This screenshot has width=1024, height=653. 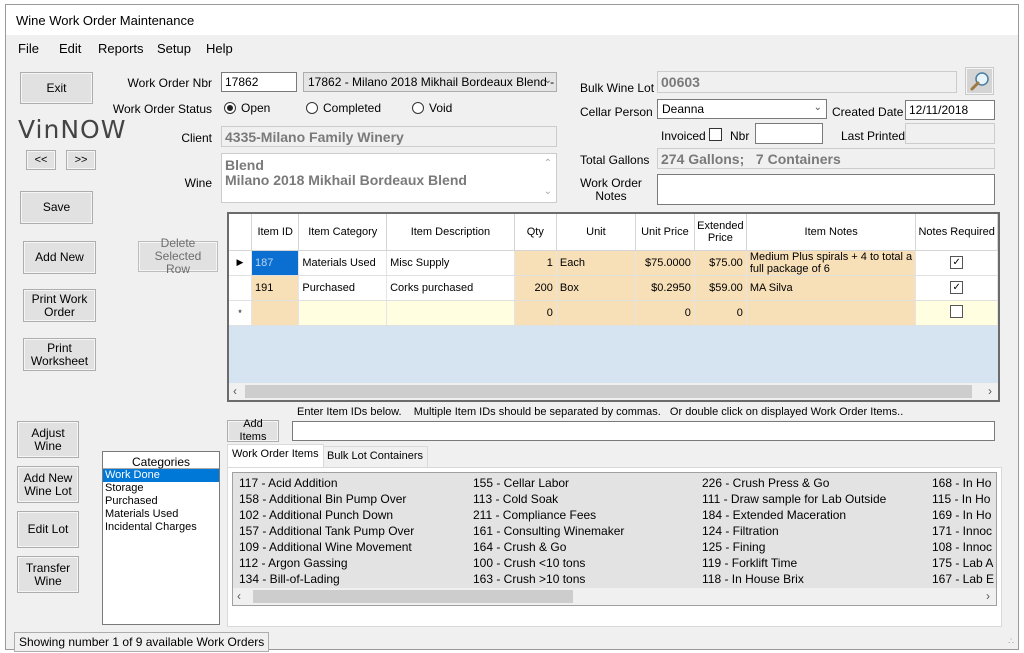 I want to click on list-item: 119 - Forklift Time, so click(x=794, y=563).